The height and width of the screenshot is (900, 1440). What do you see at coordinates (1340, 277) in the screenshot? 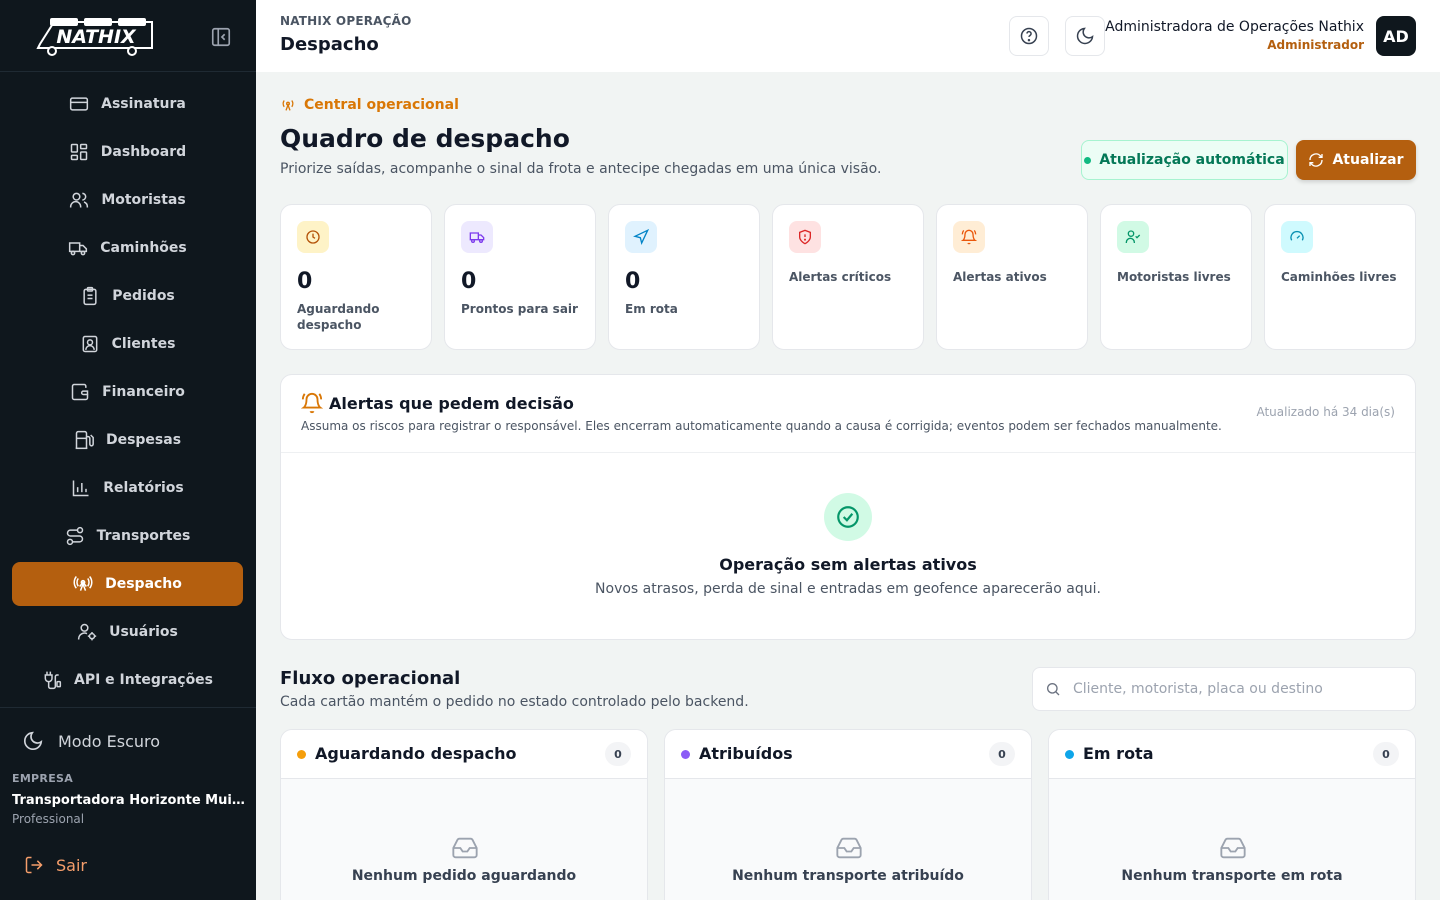
I see `stat-card-caminhoes-livres: Caminhões livres` at bounding box center [1340, 277].